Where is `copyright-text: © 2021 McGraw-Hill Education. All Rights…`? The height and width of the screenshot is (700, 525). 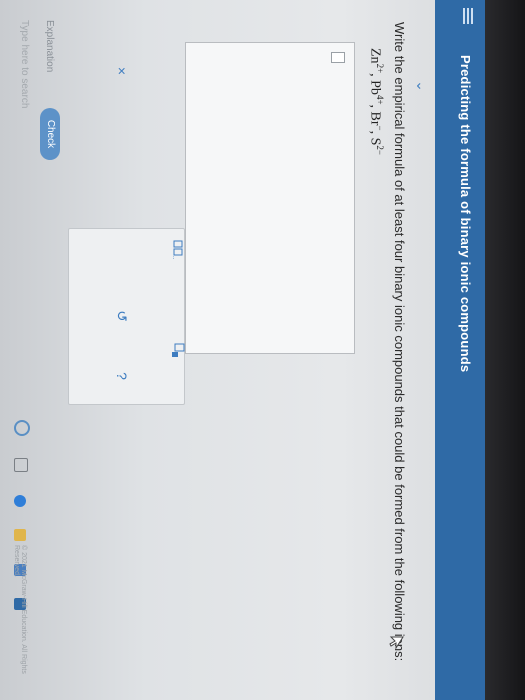
copyright-text: © 2021 McGraw-Hill Education. All Rights… is located at coordinates (20, 609).